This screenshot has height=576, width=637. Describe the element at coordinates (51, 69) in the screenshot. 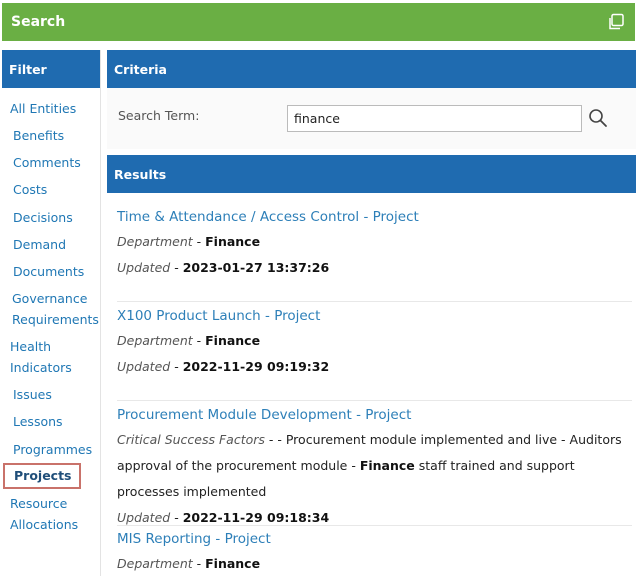

I see `filter-title: Filter` at that location.